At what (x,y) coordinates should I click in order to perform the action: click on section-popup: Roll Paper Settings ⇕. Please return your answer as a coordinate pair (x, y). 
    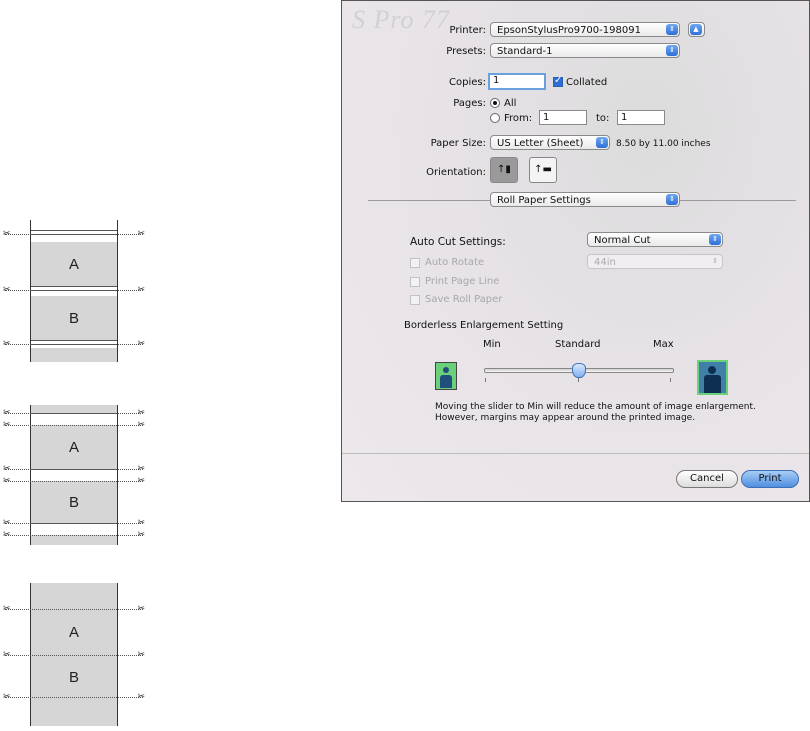
    Looking at the image, I should click on (585, 199).